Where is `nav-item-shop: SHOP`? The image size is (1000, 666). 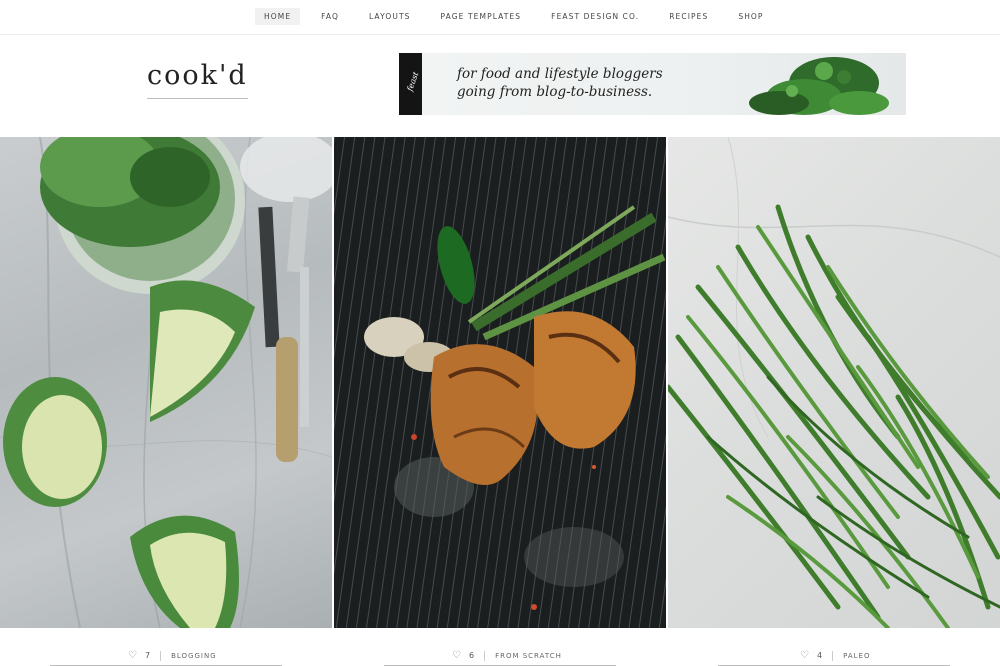
nav-item-shop: SHOP is located at coordinates (750, 16).